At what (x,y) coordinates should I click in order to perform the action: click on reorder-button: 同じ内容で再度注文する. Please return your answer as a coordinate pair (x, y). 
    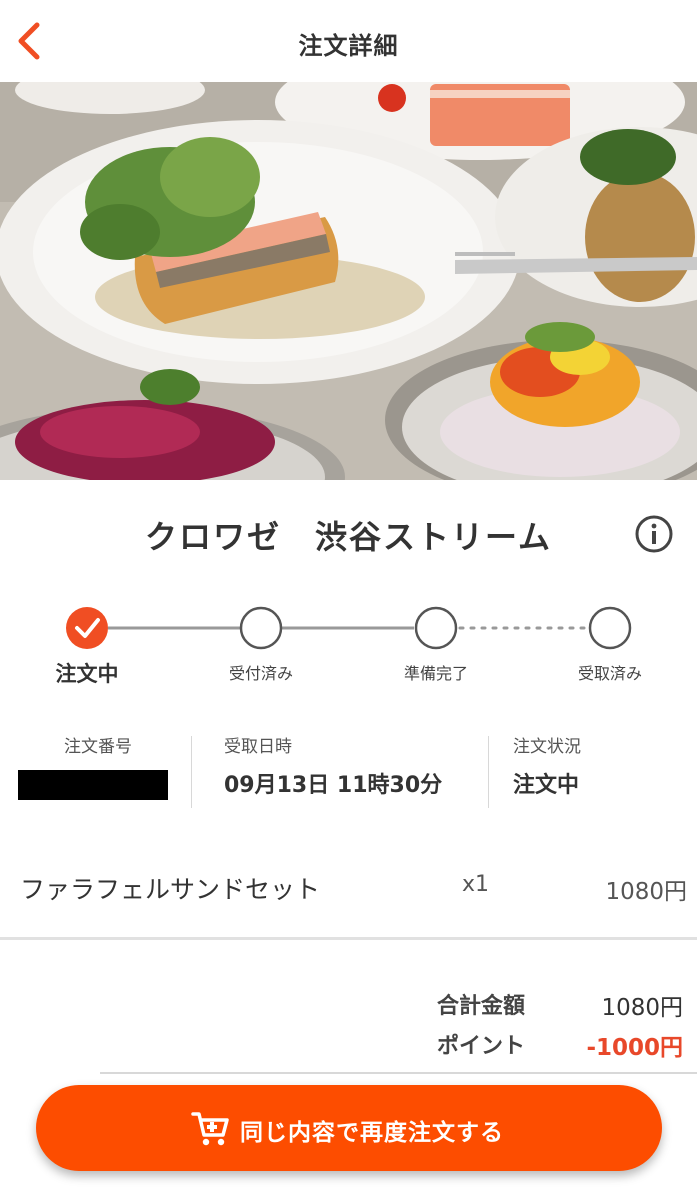
    Looking at the image, I should click on (349, 1128).